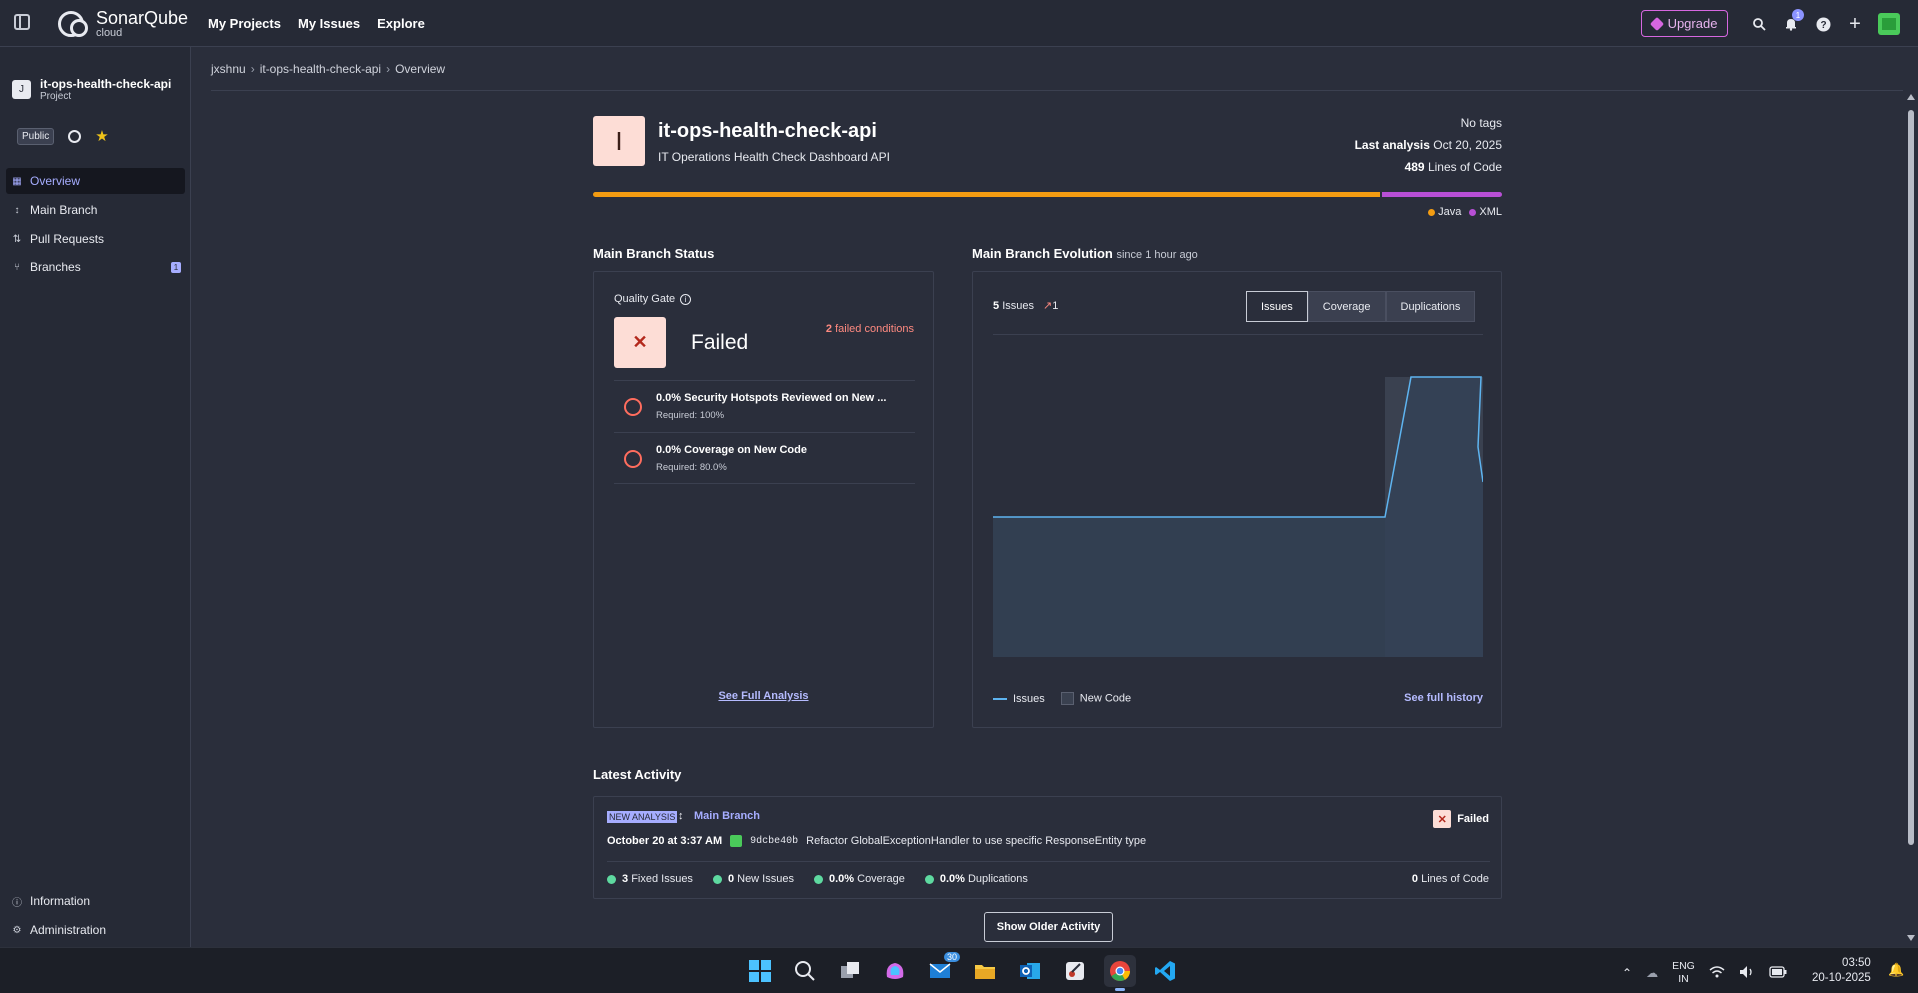 The height and width of the screenshot is (993, 1918). I want to click on nav-my-projects: My Projects, so click(244, 23).